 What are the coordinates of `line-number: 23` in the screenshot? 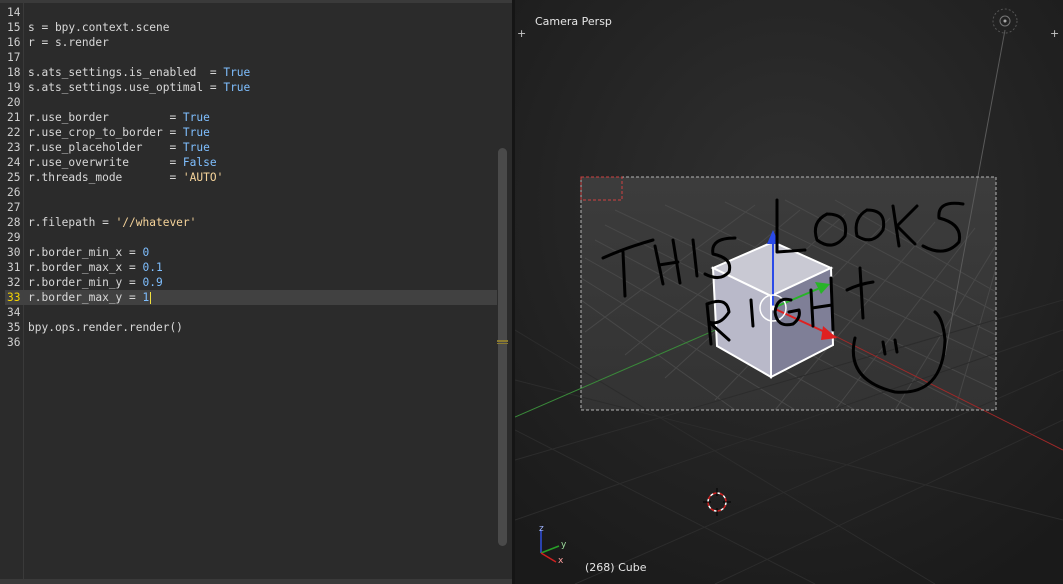 It's located at (14, 147).